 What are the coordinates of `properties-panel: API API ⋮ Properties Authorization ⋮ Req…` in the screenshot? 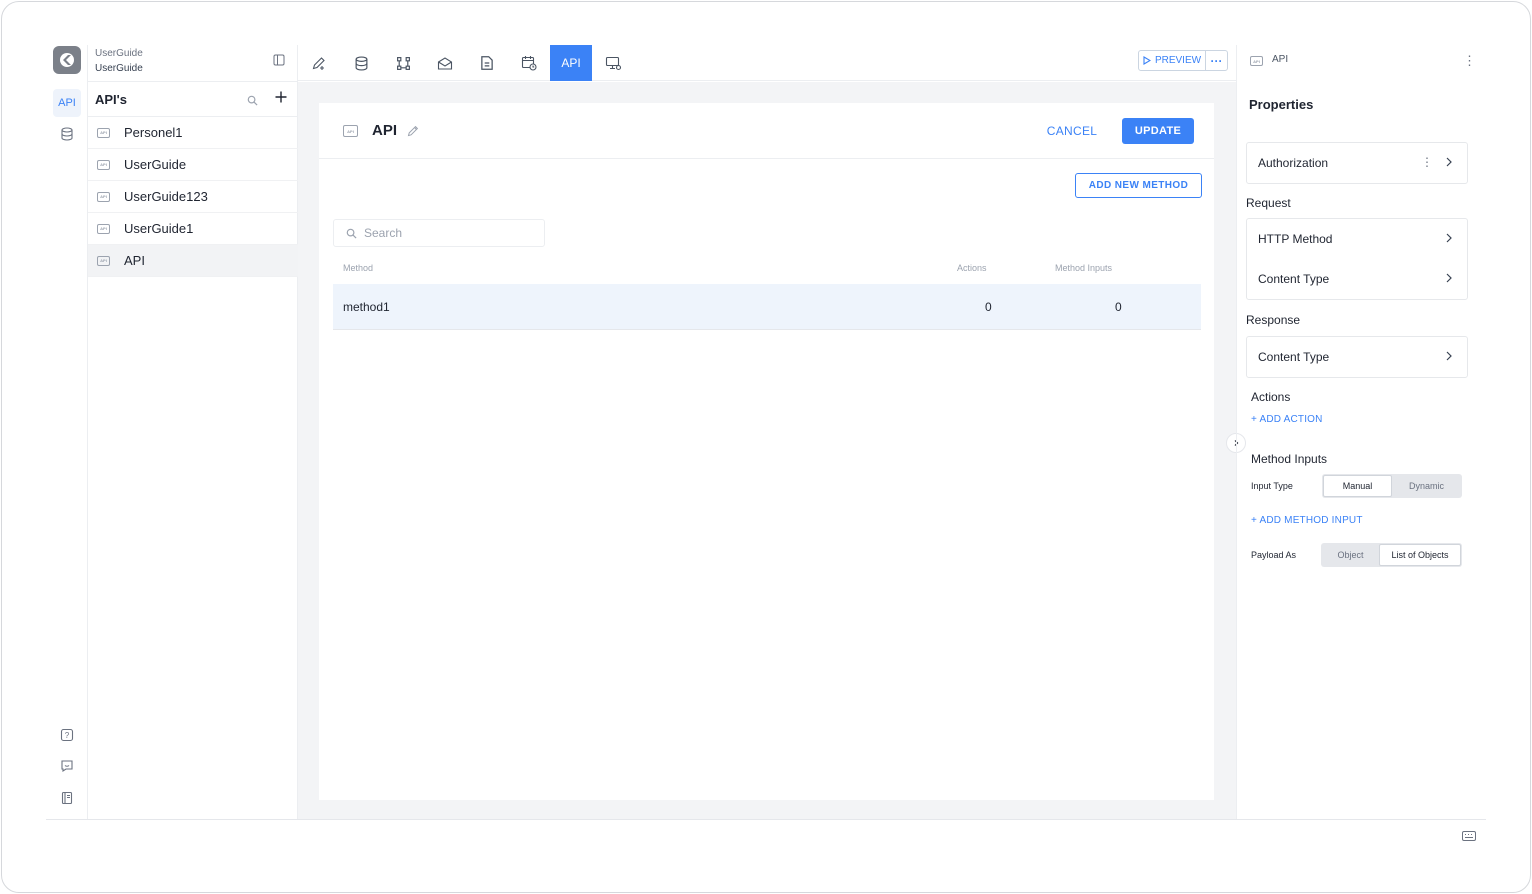 It's located at (1361, 432).